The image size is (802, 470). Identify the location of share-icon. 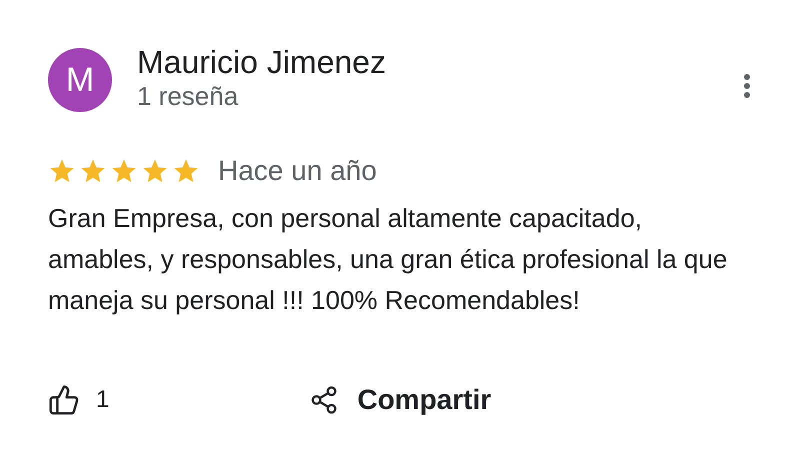
(324, 400).